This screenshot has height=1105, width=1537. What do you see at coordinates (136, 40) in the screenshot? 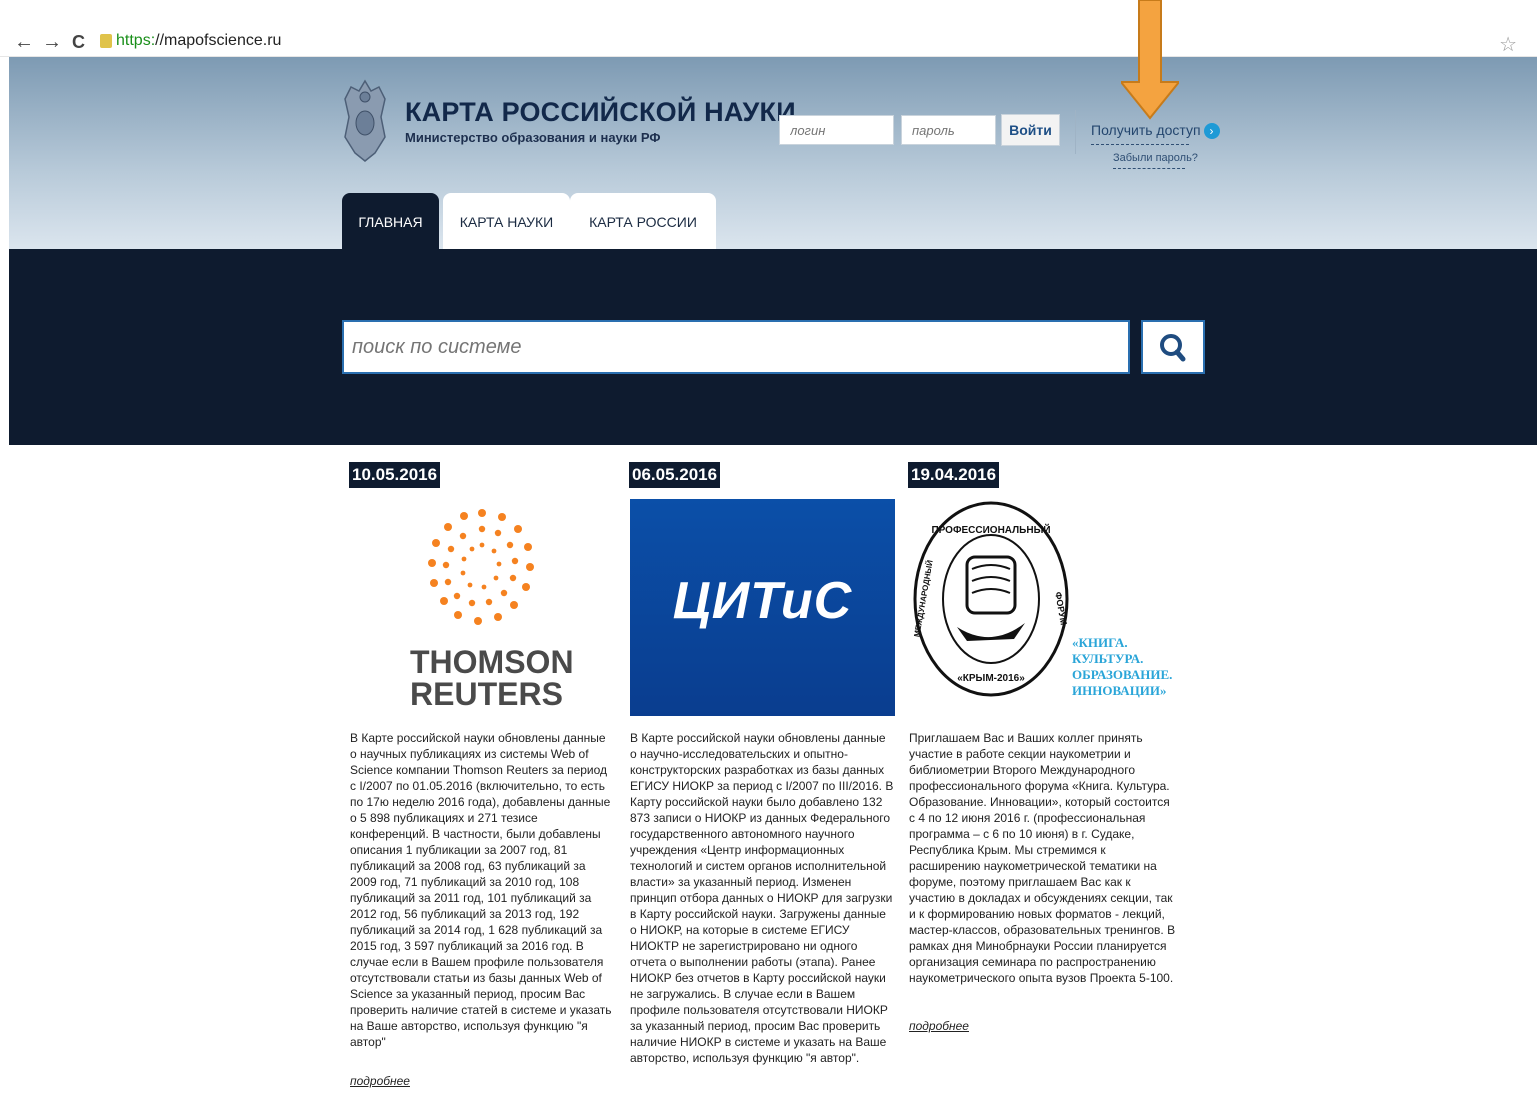
I see `url-scheme: https:` at bounding box center [136, 40].